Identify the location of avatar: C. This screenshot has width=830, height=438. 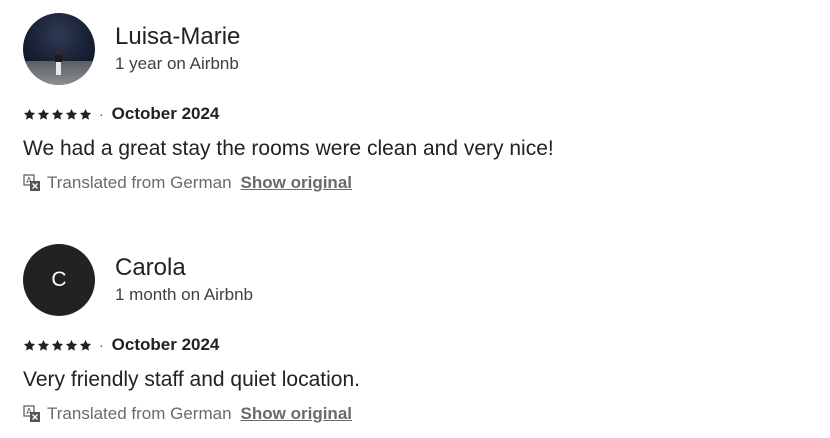
(59, 280).